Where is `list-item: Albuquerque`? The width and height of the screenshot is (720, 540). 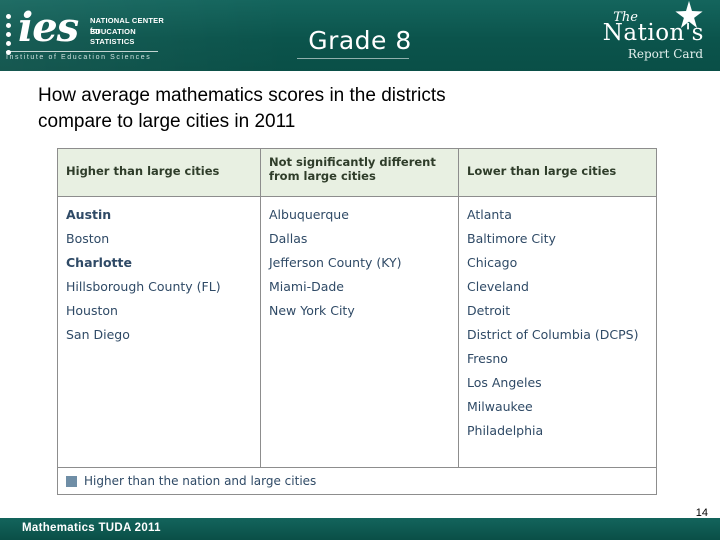
list-item: Albuquerque is located at coordinates (309, 214).